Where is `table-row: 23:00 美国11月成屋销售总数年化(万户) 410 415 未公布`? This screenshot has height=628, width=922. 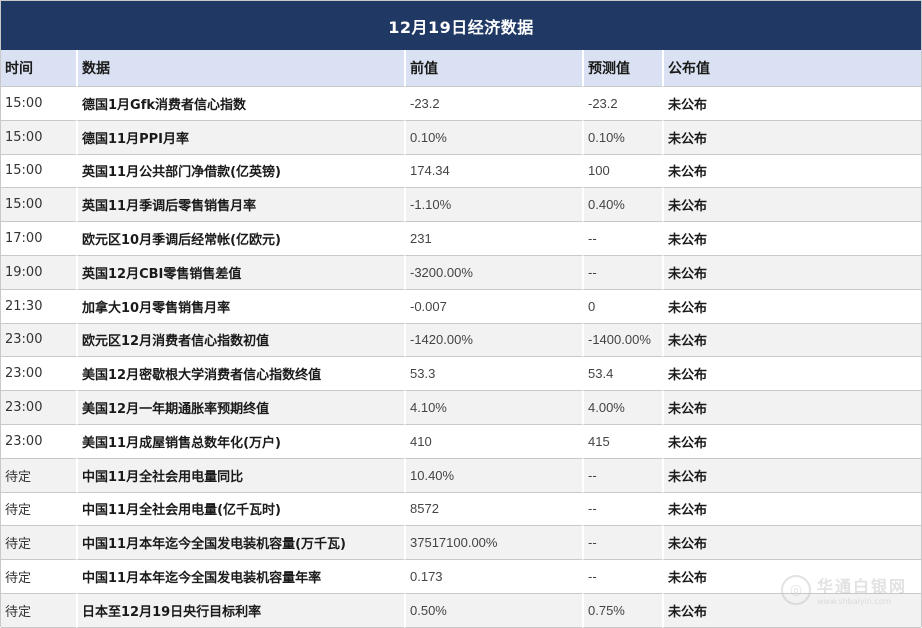 table-row: 23:00 美国11月成屋销售总数年化(万户) 410 415 未公布 is located at coordinates (461, 441).